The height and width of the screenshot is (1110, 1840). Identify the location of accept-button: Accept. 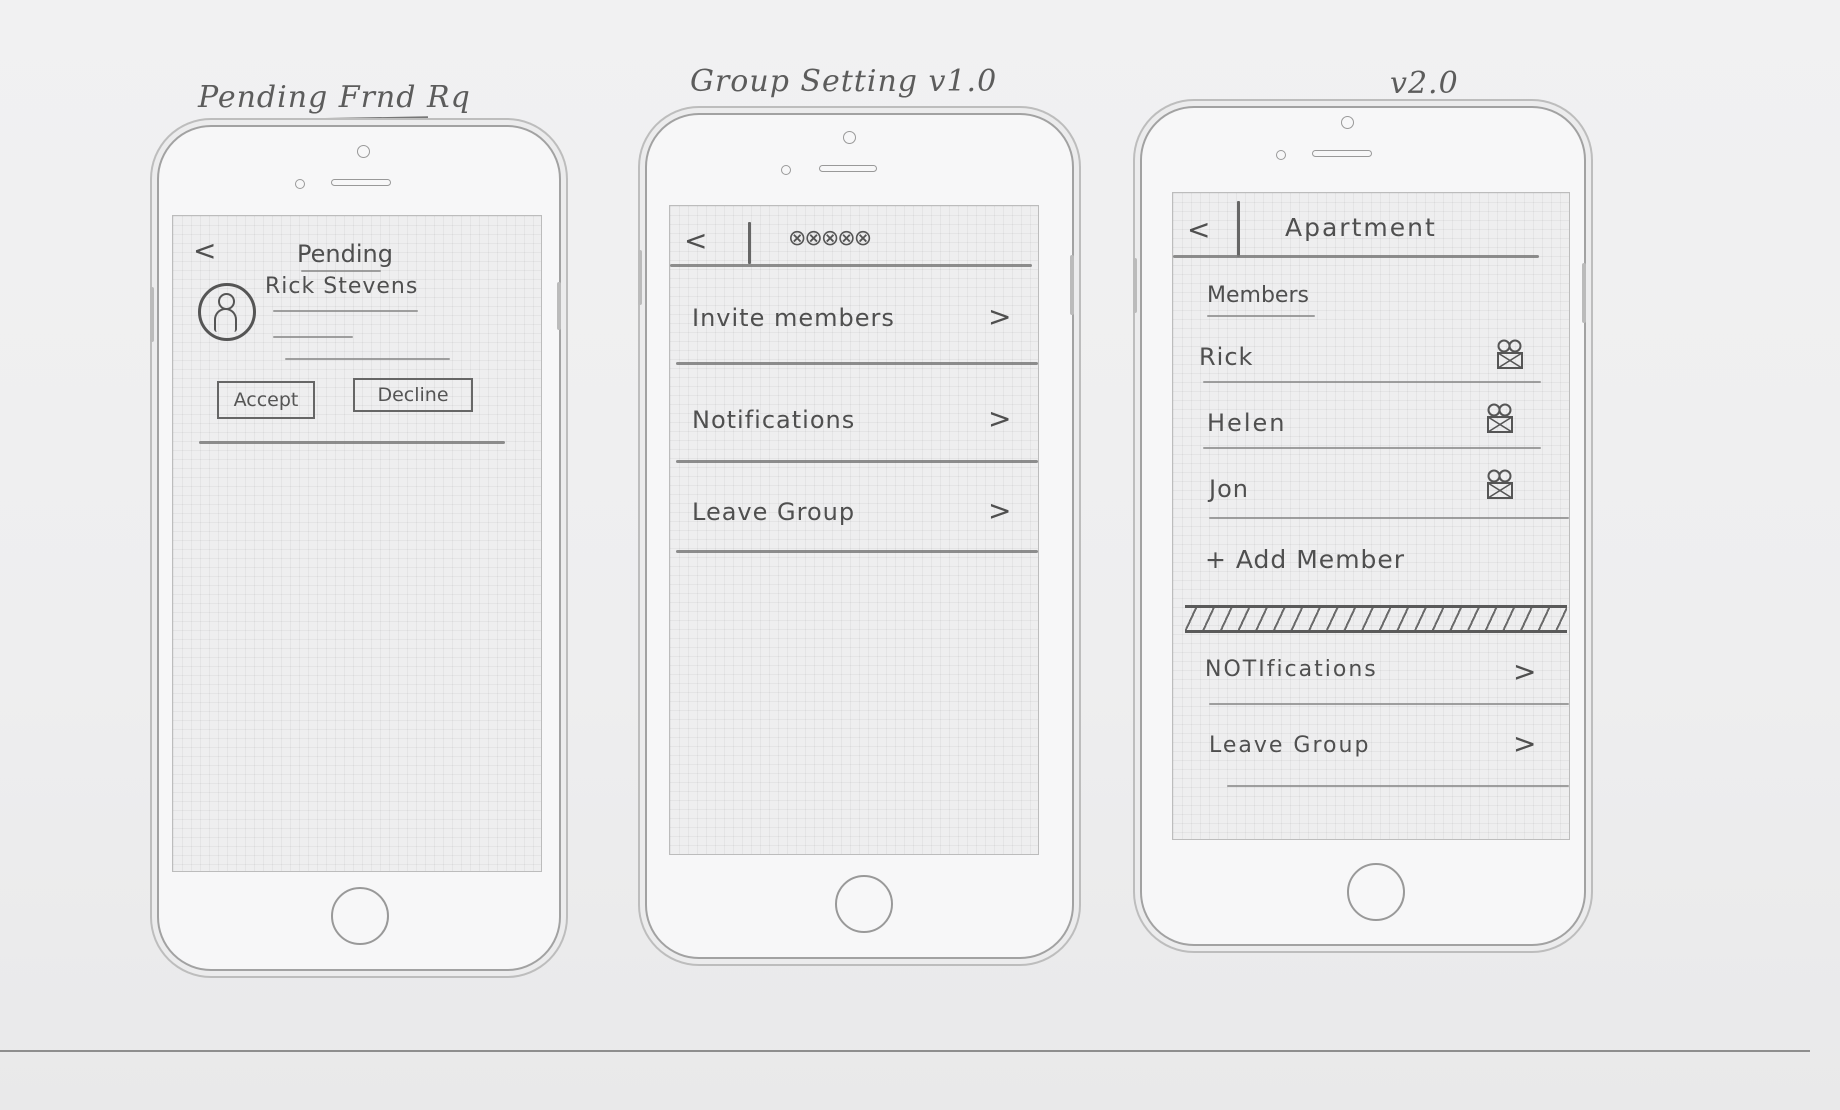
(266, 400).